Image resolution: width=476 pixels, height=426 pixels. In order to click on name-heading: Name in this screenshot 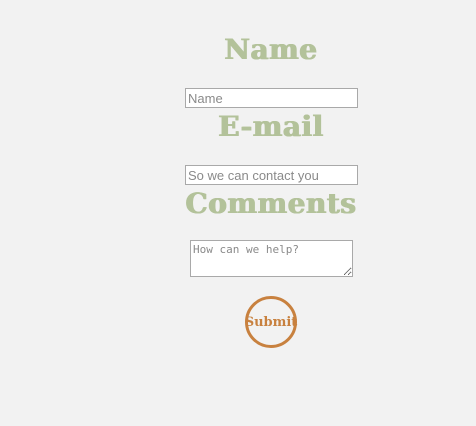, I will do `click(271, 49)`.